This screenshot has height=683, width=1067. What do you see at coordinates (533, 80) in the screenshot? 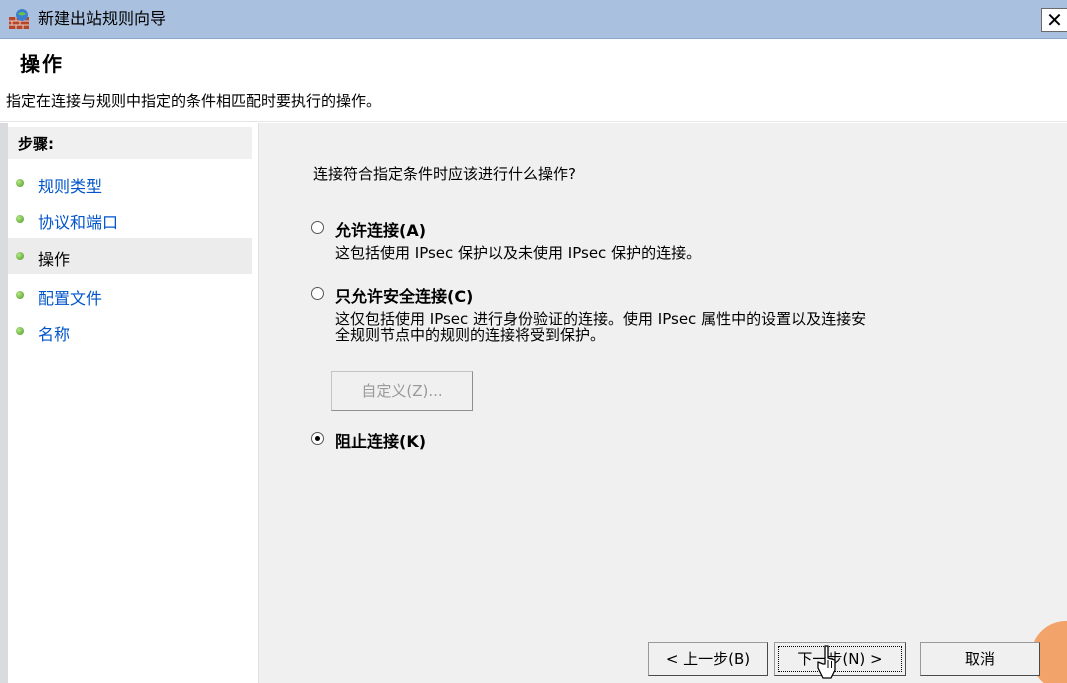
I see `wizard-header: 操作 指定在连接与规则中指定的条件相匹配时要执行的操作。` at bounding box center [533, 80].